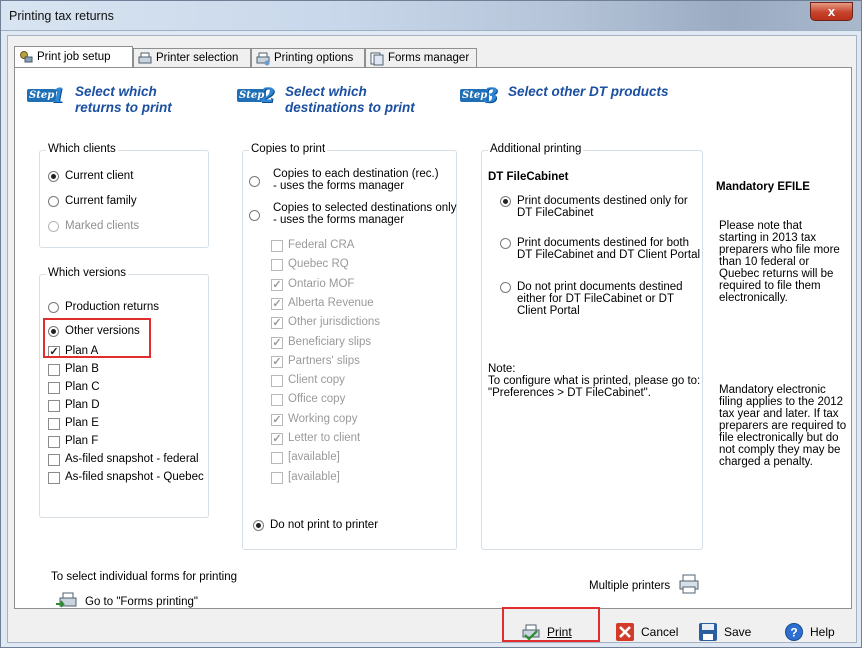 This screenshot has width=862, height=648. Describe the element at coordinates (772, 390) in the screenshot. I see `efile-line: Mandatory electronic` at that location.